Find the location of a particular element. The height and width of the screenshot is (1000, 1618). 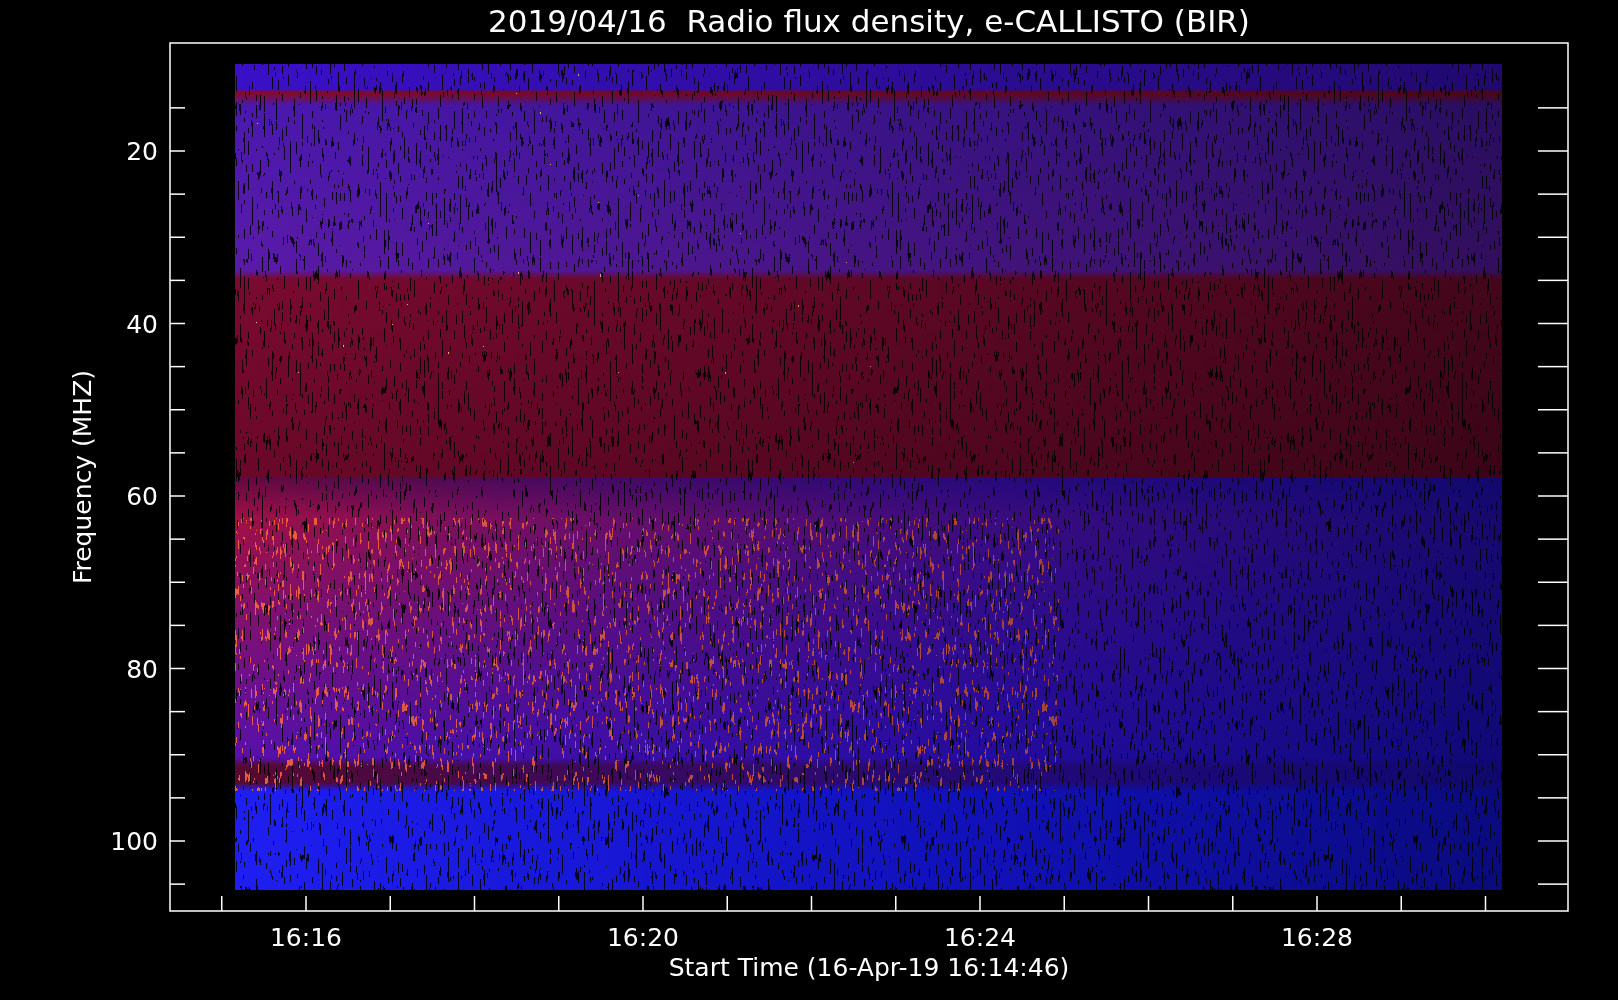

tick-label: 100 is located at coordinates (134, 841).